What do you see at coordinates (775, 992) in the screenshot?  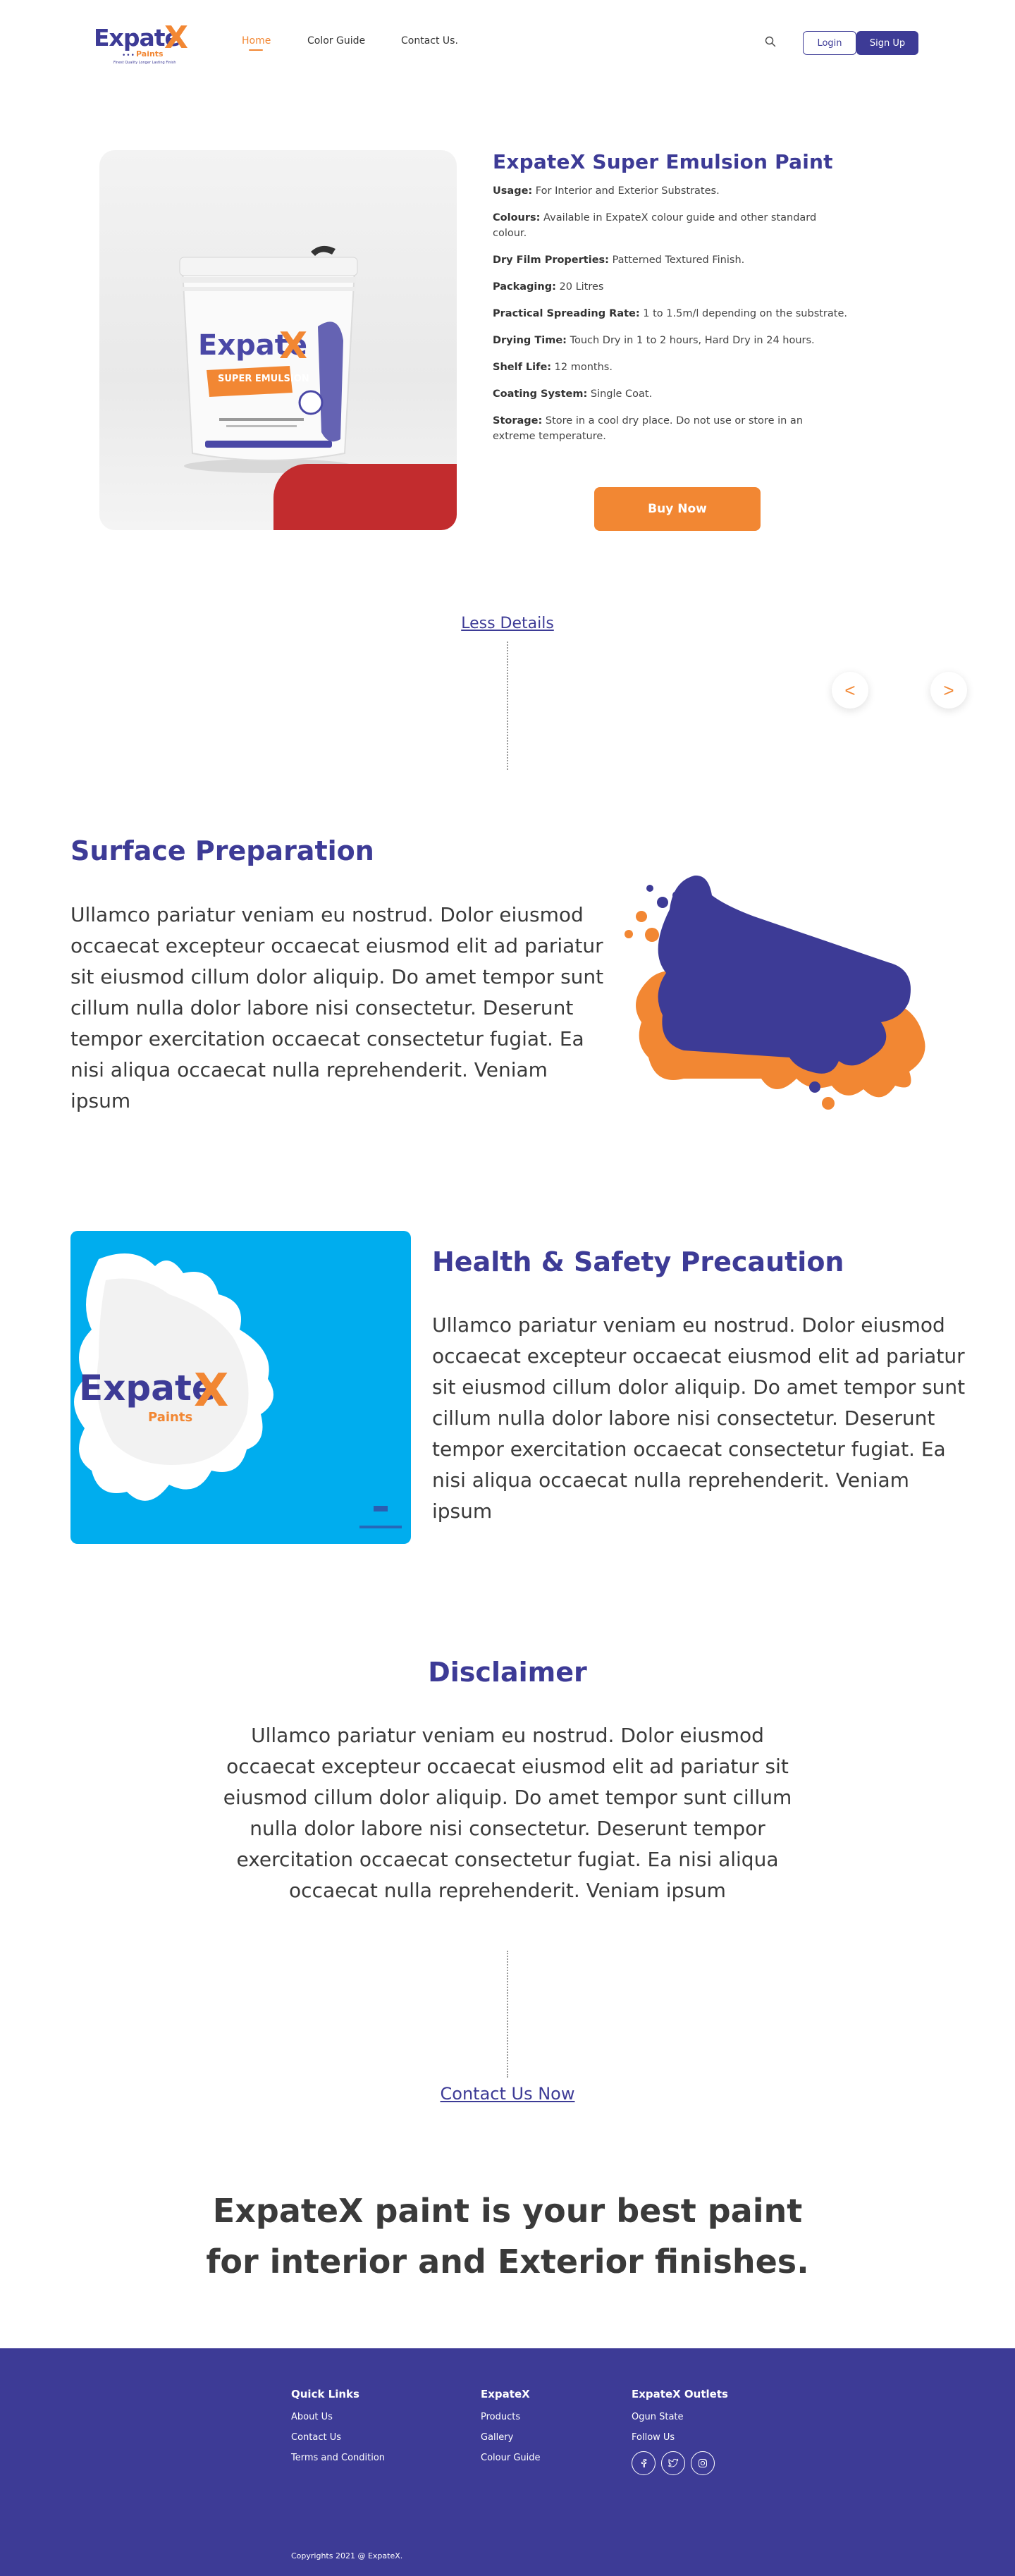 I see `paint-splash-illustration` at bounding box center [775, 992].